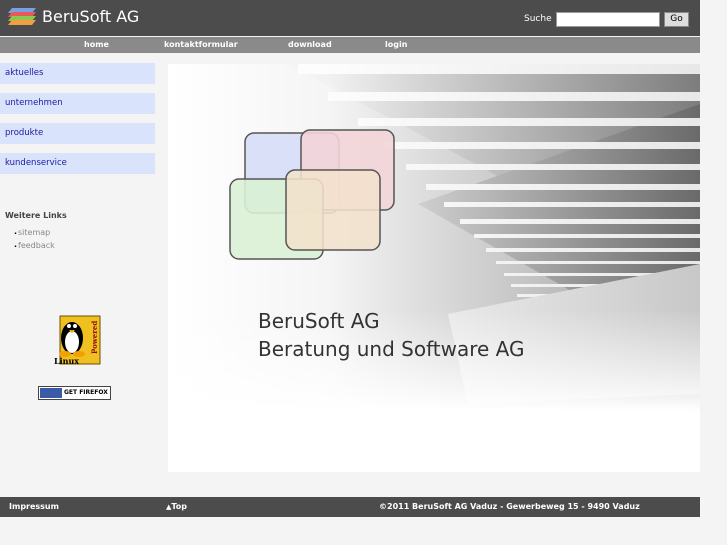 This screenshot has width=727, height=545. What do you see at coordinates (350, 45) in the screenshot?
I see `nav-bar: home kontaktformular download login` at bounding box center [350, 45].